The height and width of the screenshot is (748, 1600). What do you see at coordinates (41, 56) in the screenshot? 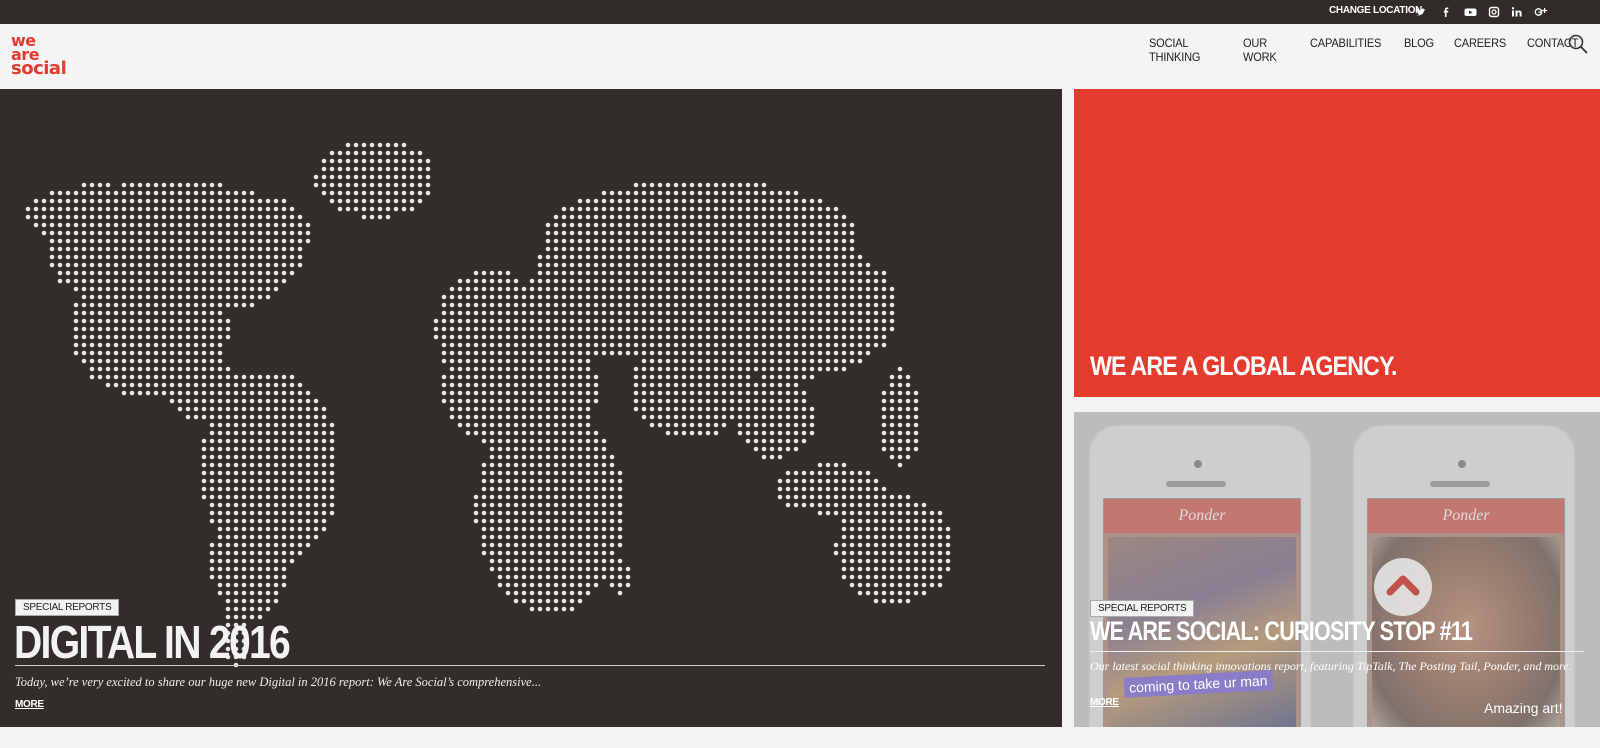
I see `we-are-social-logo: we are social` at bounding box center [41, 56].